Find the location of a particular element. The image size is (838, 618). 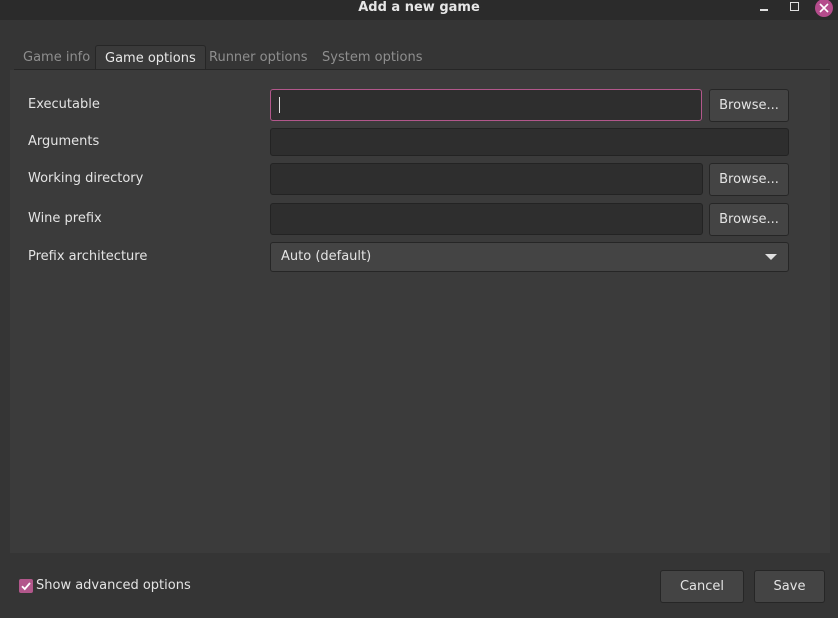

working-directory-field is located at coordinates (486, 179).